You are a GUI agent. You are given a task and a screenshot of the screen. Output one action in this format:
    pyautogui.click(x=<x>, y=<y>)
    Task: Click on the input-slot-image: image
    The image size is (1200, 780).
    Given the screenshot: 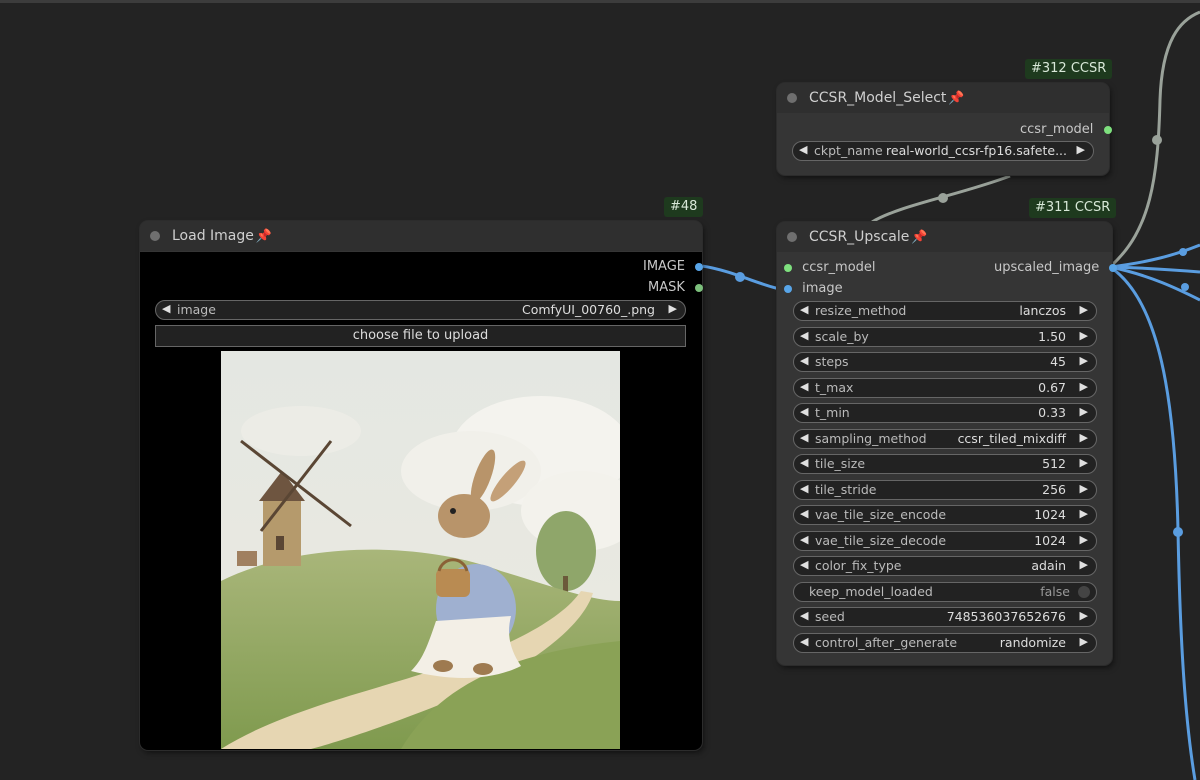 What is the action you would take?
    pyautogui.click(x=813, y=288)
    